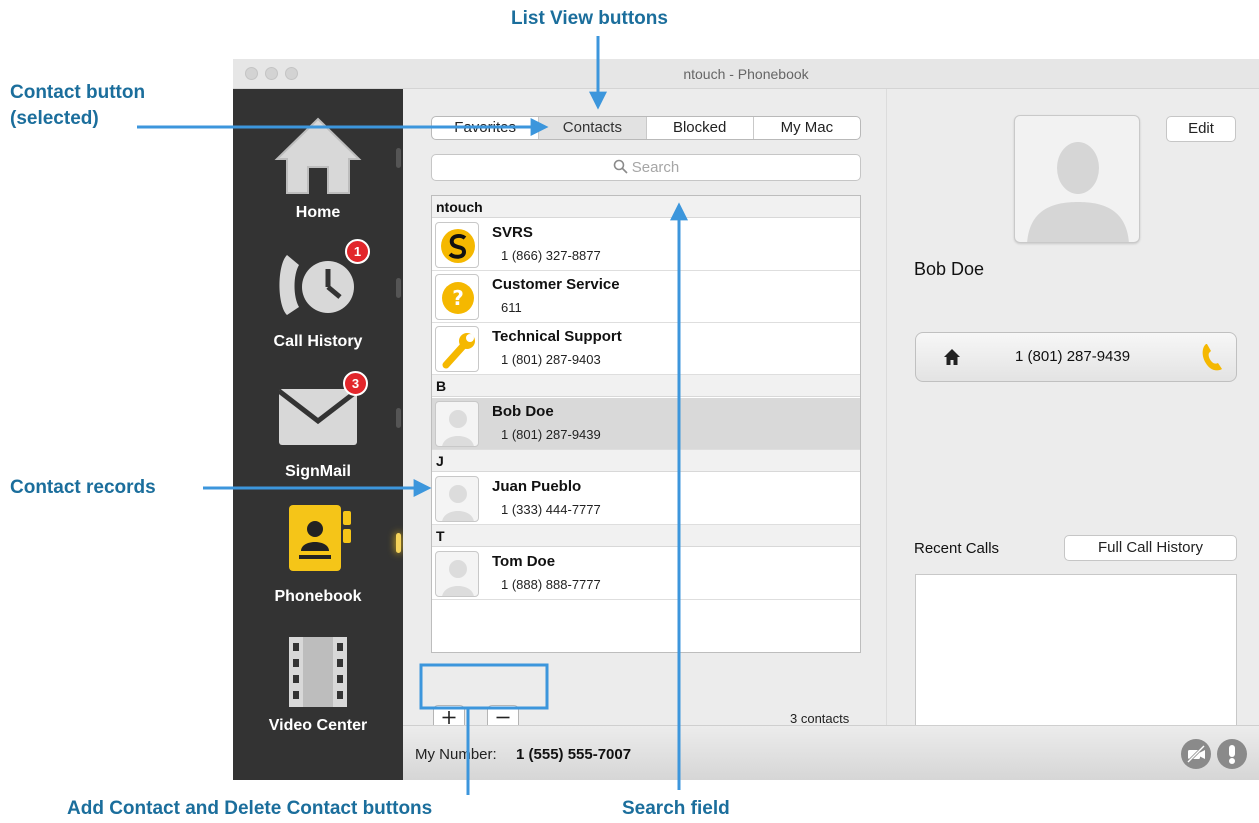 Image resolution: width=1259 pixels, height=823 pixels. Describe the element at coordinates (398, 543) in the screenshot. I see `active-indicator` at that location.